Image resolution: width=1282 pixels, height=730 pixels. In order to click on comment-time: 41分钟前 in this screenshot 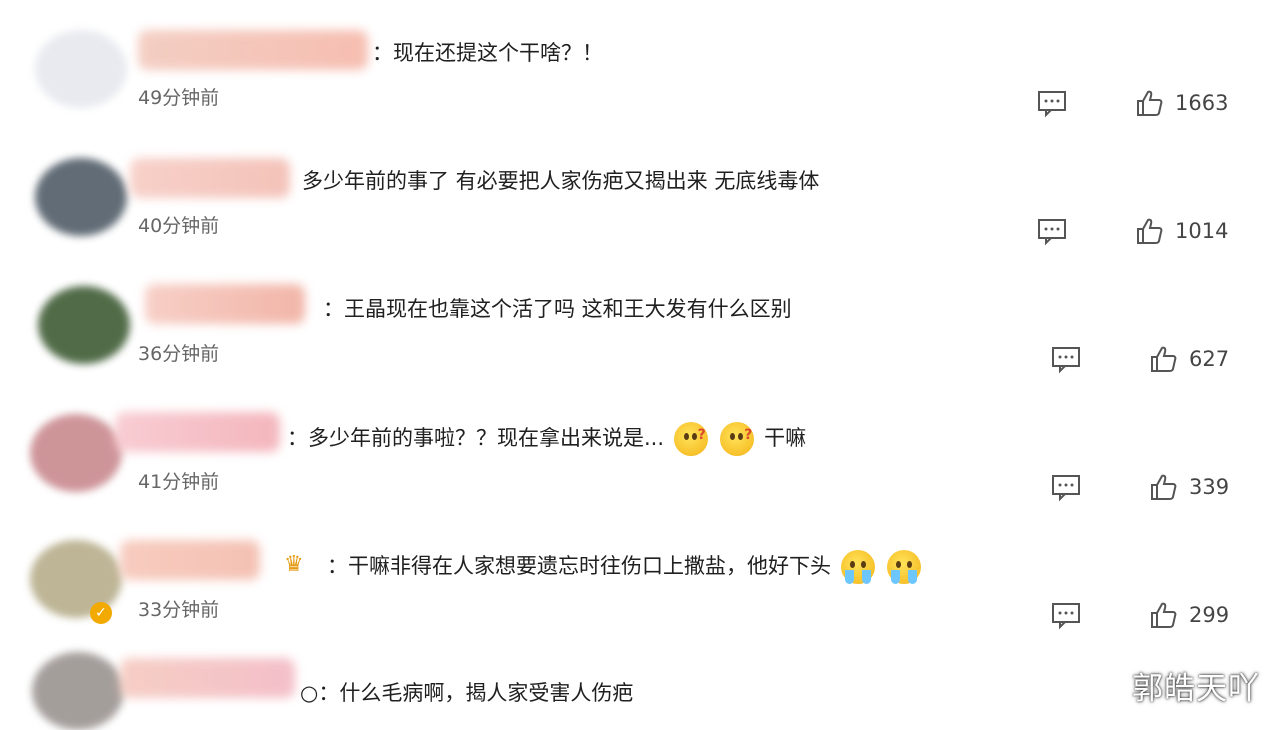, I will do `click(179, 482)`.